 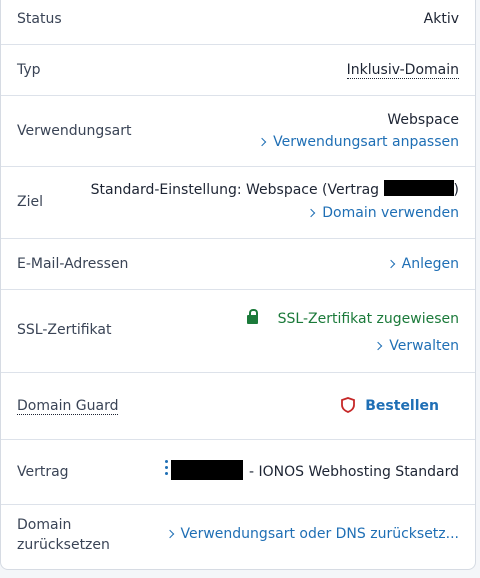 What do you see at coordinates (43, 472) in the screenshot?
I see `vertrag-label: Vertrag` at bounding box center [43, 472].